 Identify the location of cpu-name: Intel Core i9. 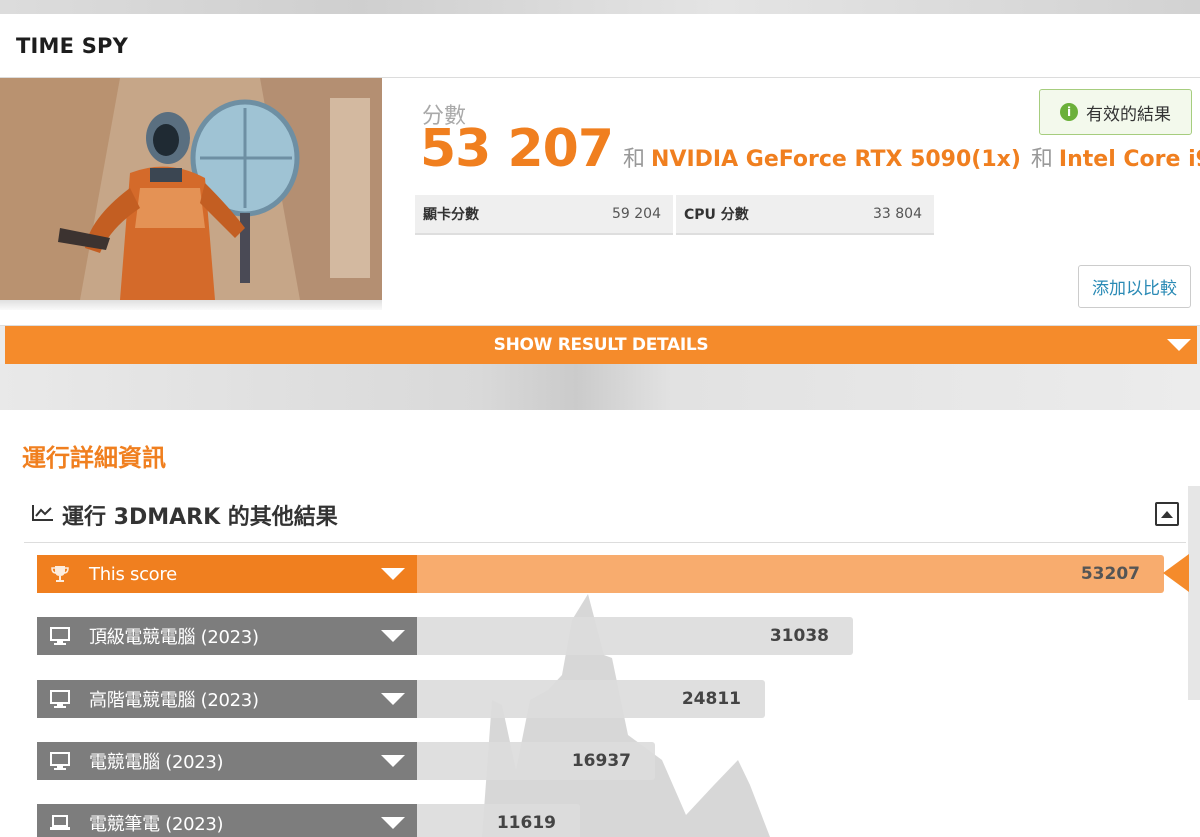
(1129, 159).